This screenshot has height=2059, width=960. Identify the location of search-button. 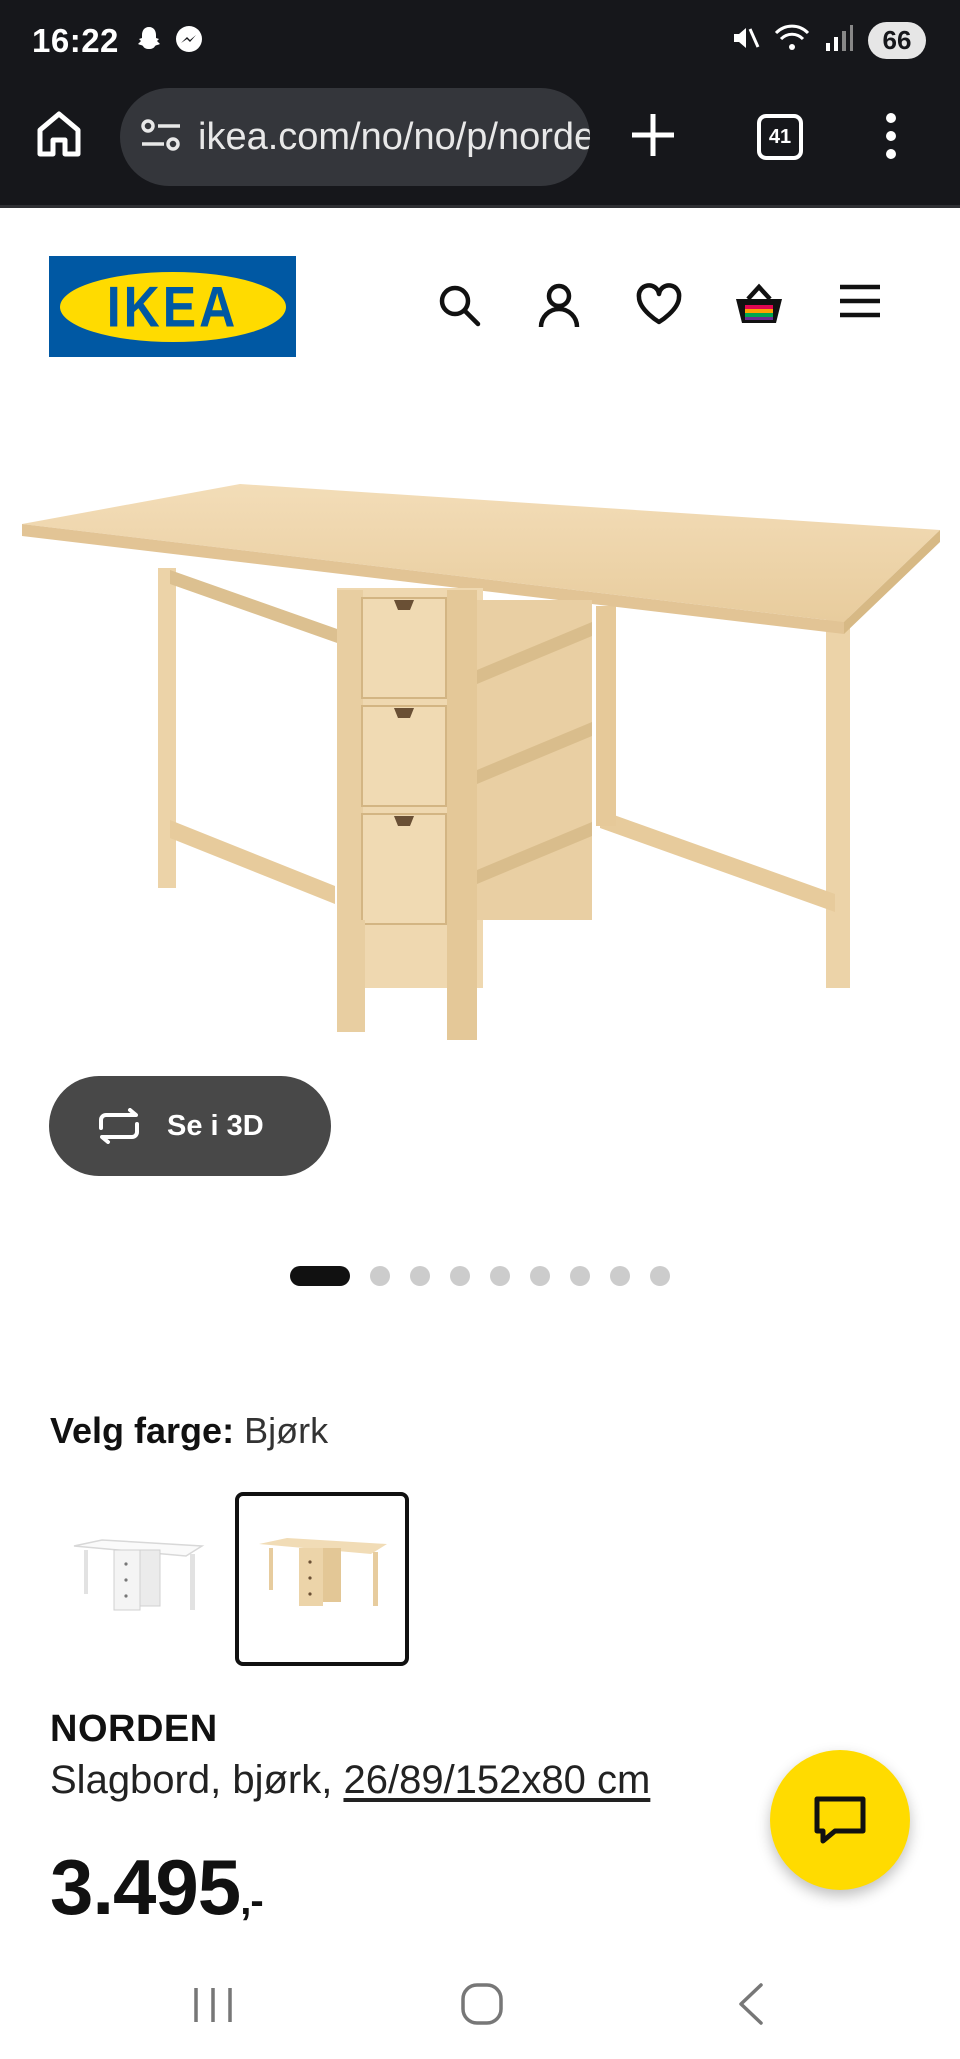
(459, 307).